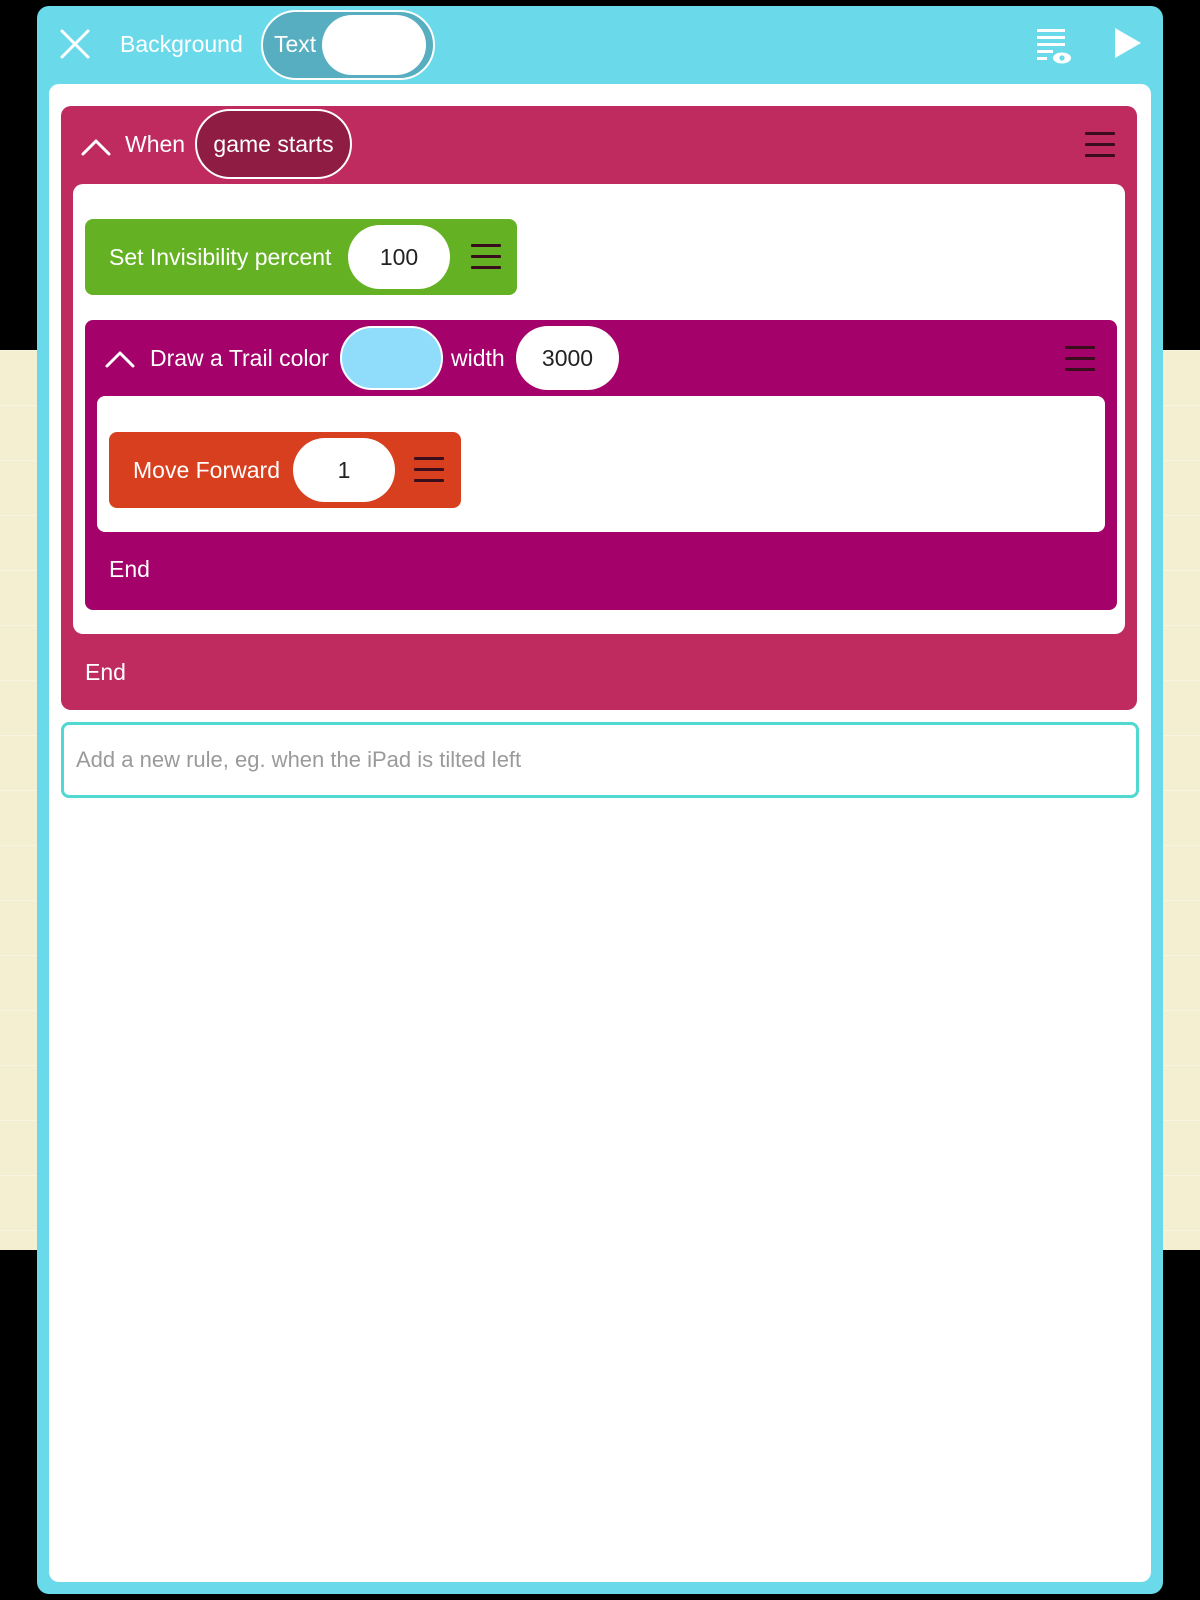  I want to click on set-invisibility-block: Set Invisibility percent 100, so click(301, 257).